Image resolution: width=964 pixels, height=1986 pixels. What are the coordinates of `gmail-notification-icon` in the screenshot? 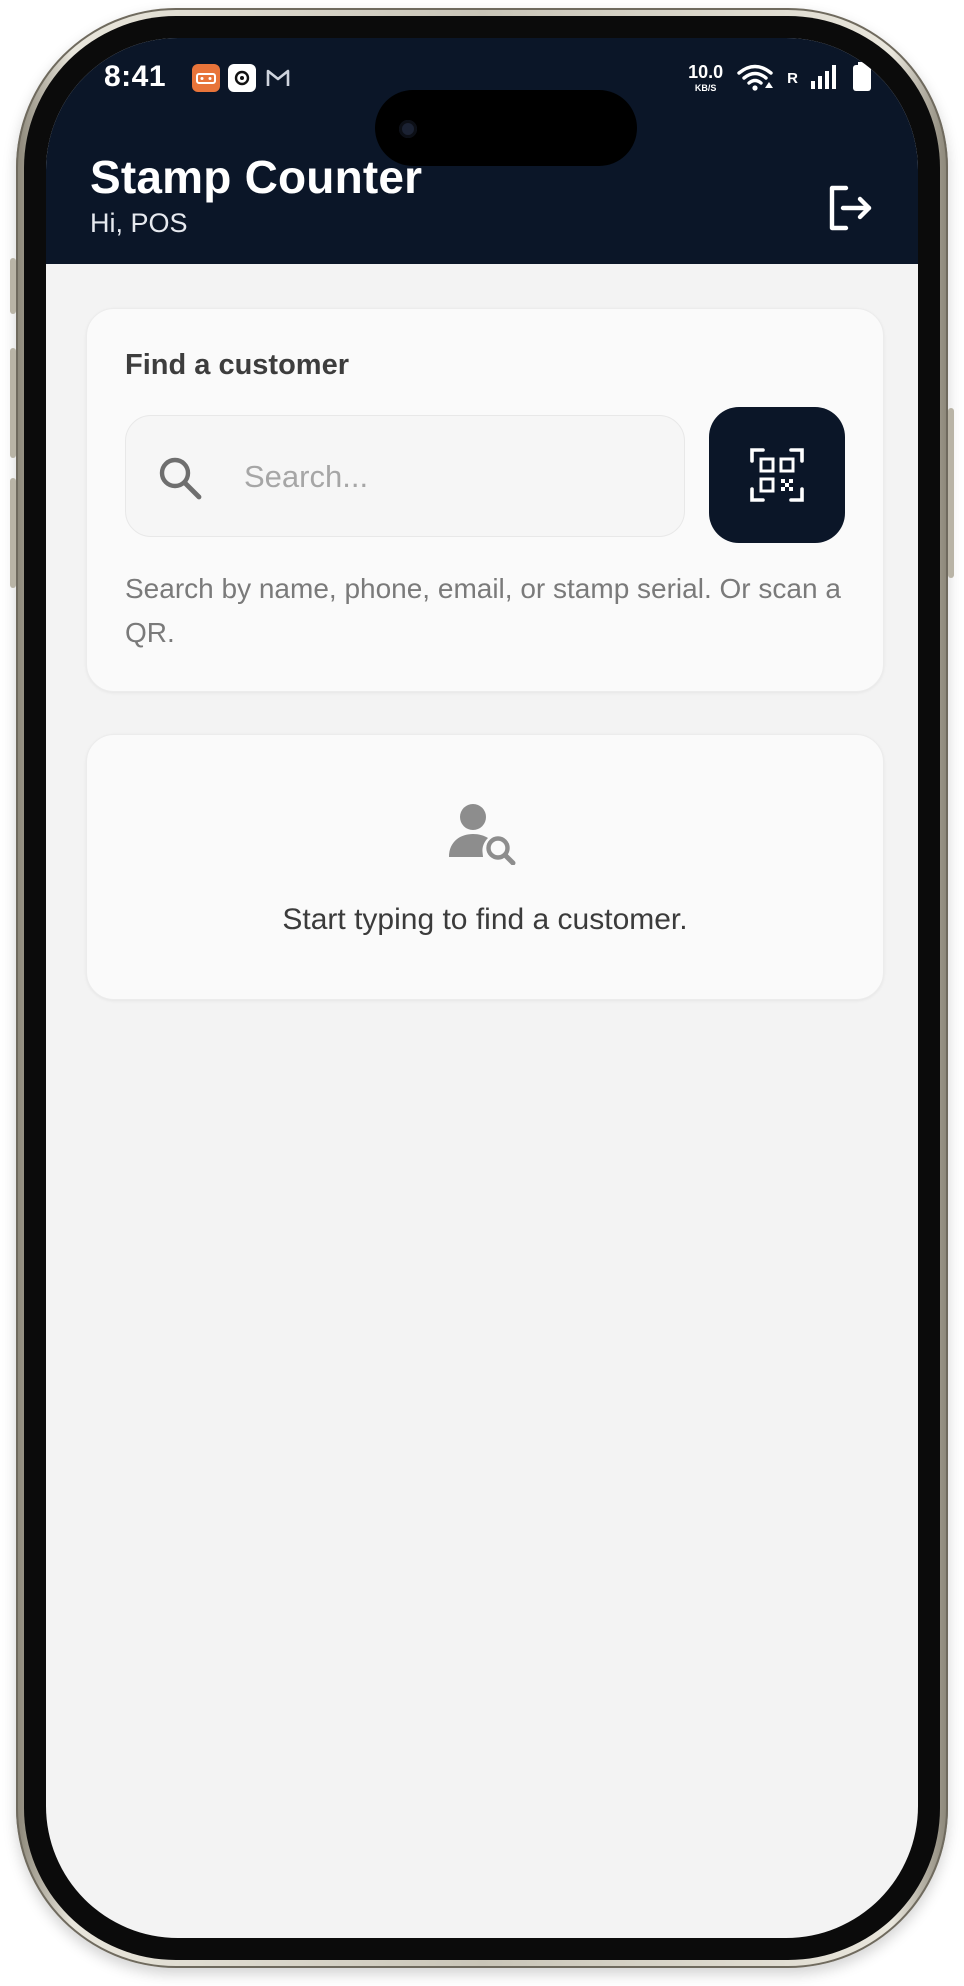 It's located at (278, 78).